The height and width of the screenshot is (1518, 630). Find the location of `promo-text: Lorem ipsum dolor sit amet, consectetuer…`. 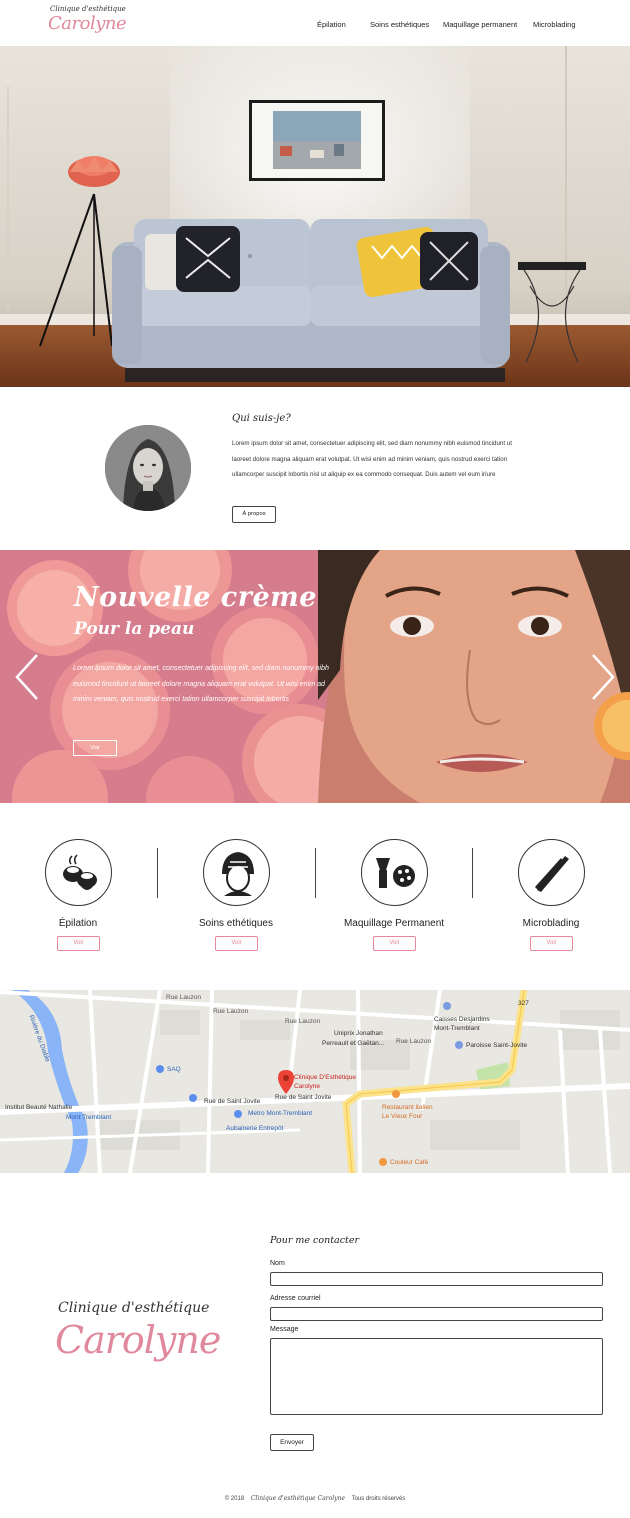

promo-text: Lorem ipsum dolor sit amet, consectetuer… is located at coordinates (201, 683).